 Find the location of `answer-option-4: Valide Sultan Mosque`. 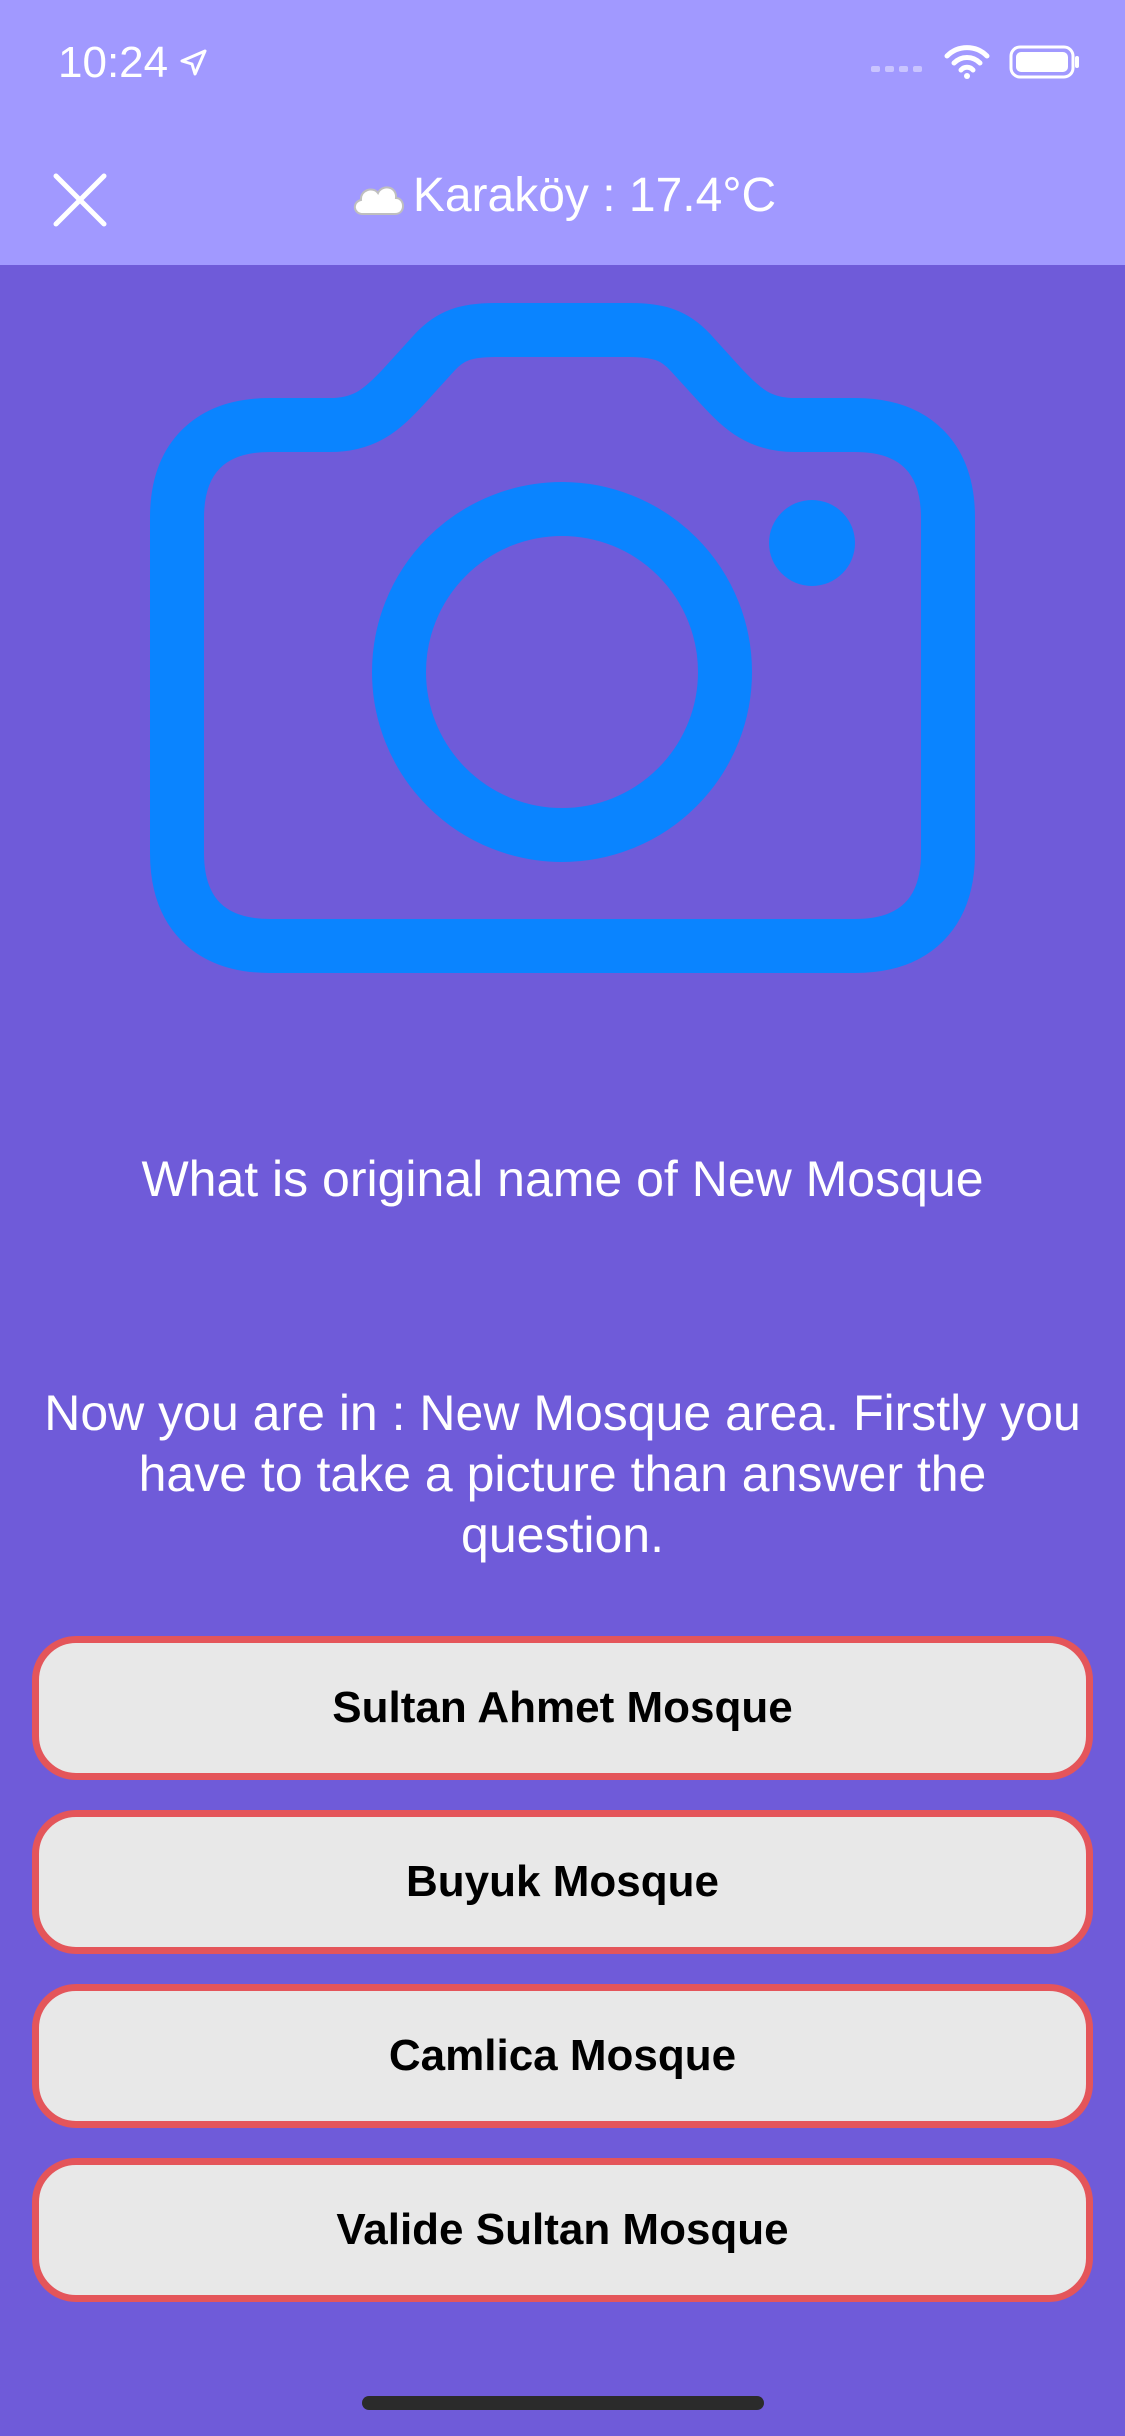

answer-option-4: Valide Sultan Mosque is located at coordinates (562, 2230).